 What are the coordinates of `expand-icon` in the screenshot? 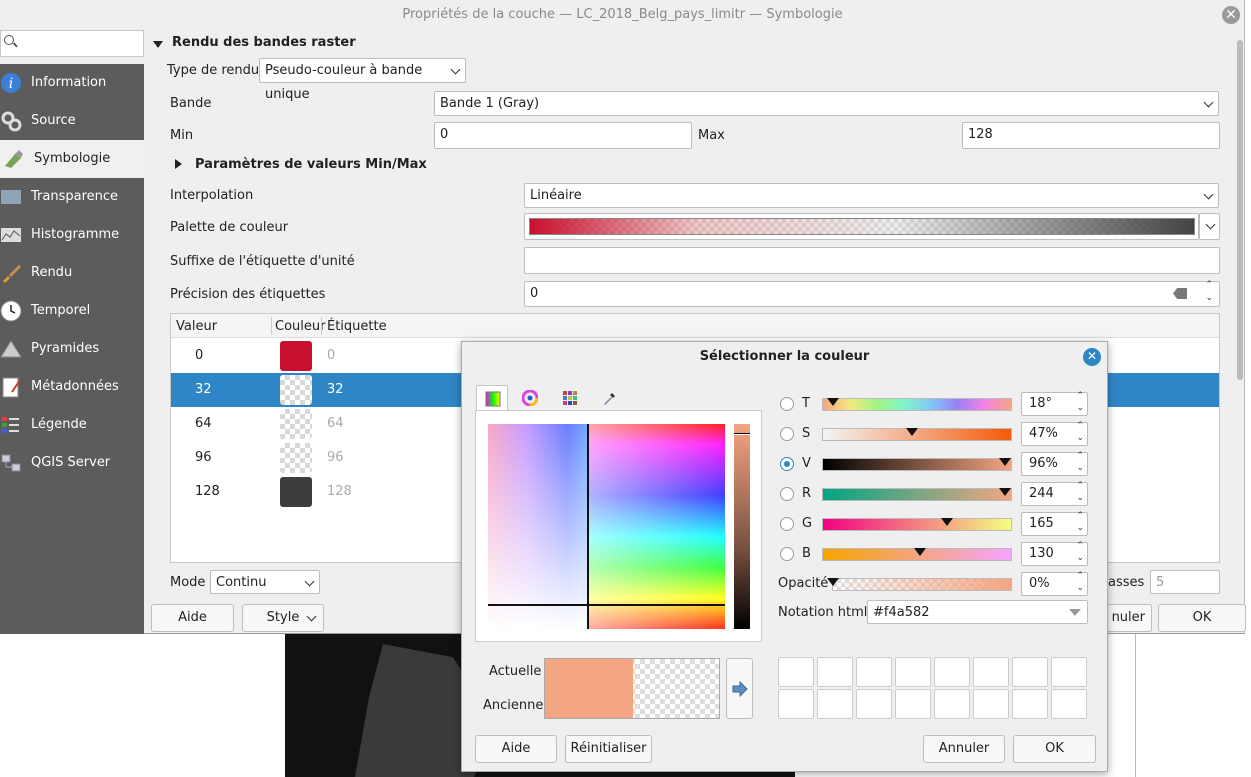 It's located at (178, 164).